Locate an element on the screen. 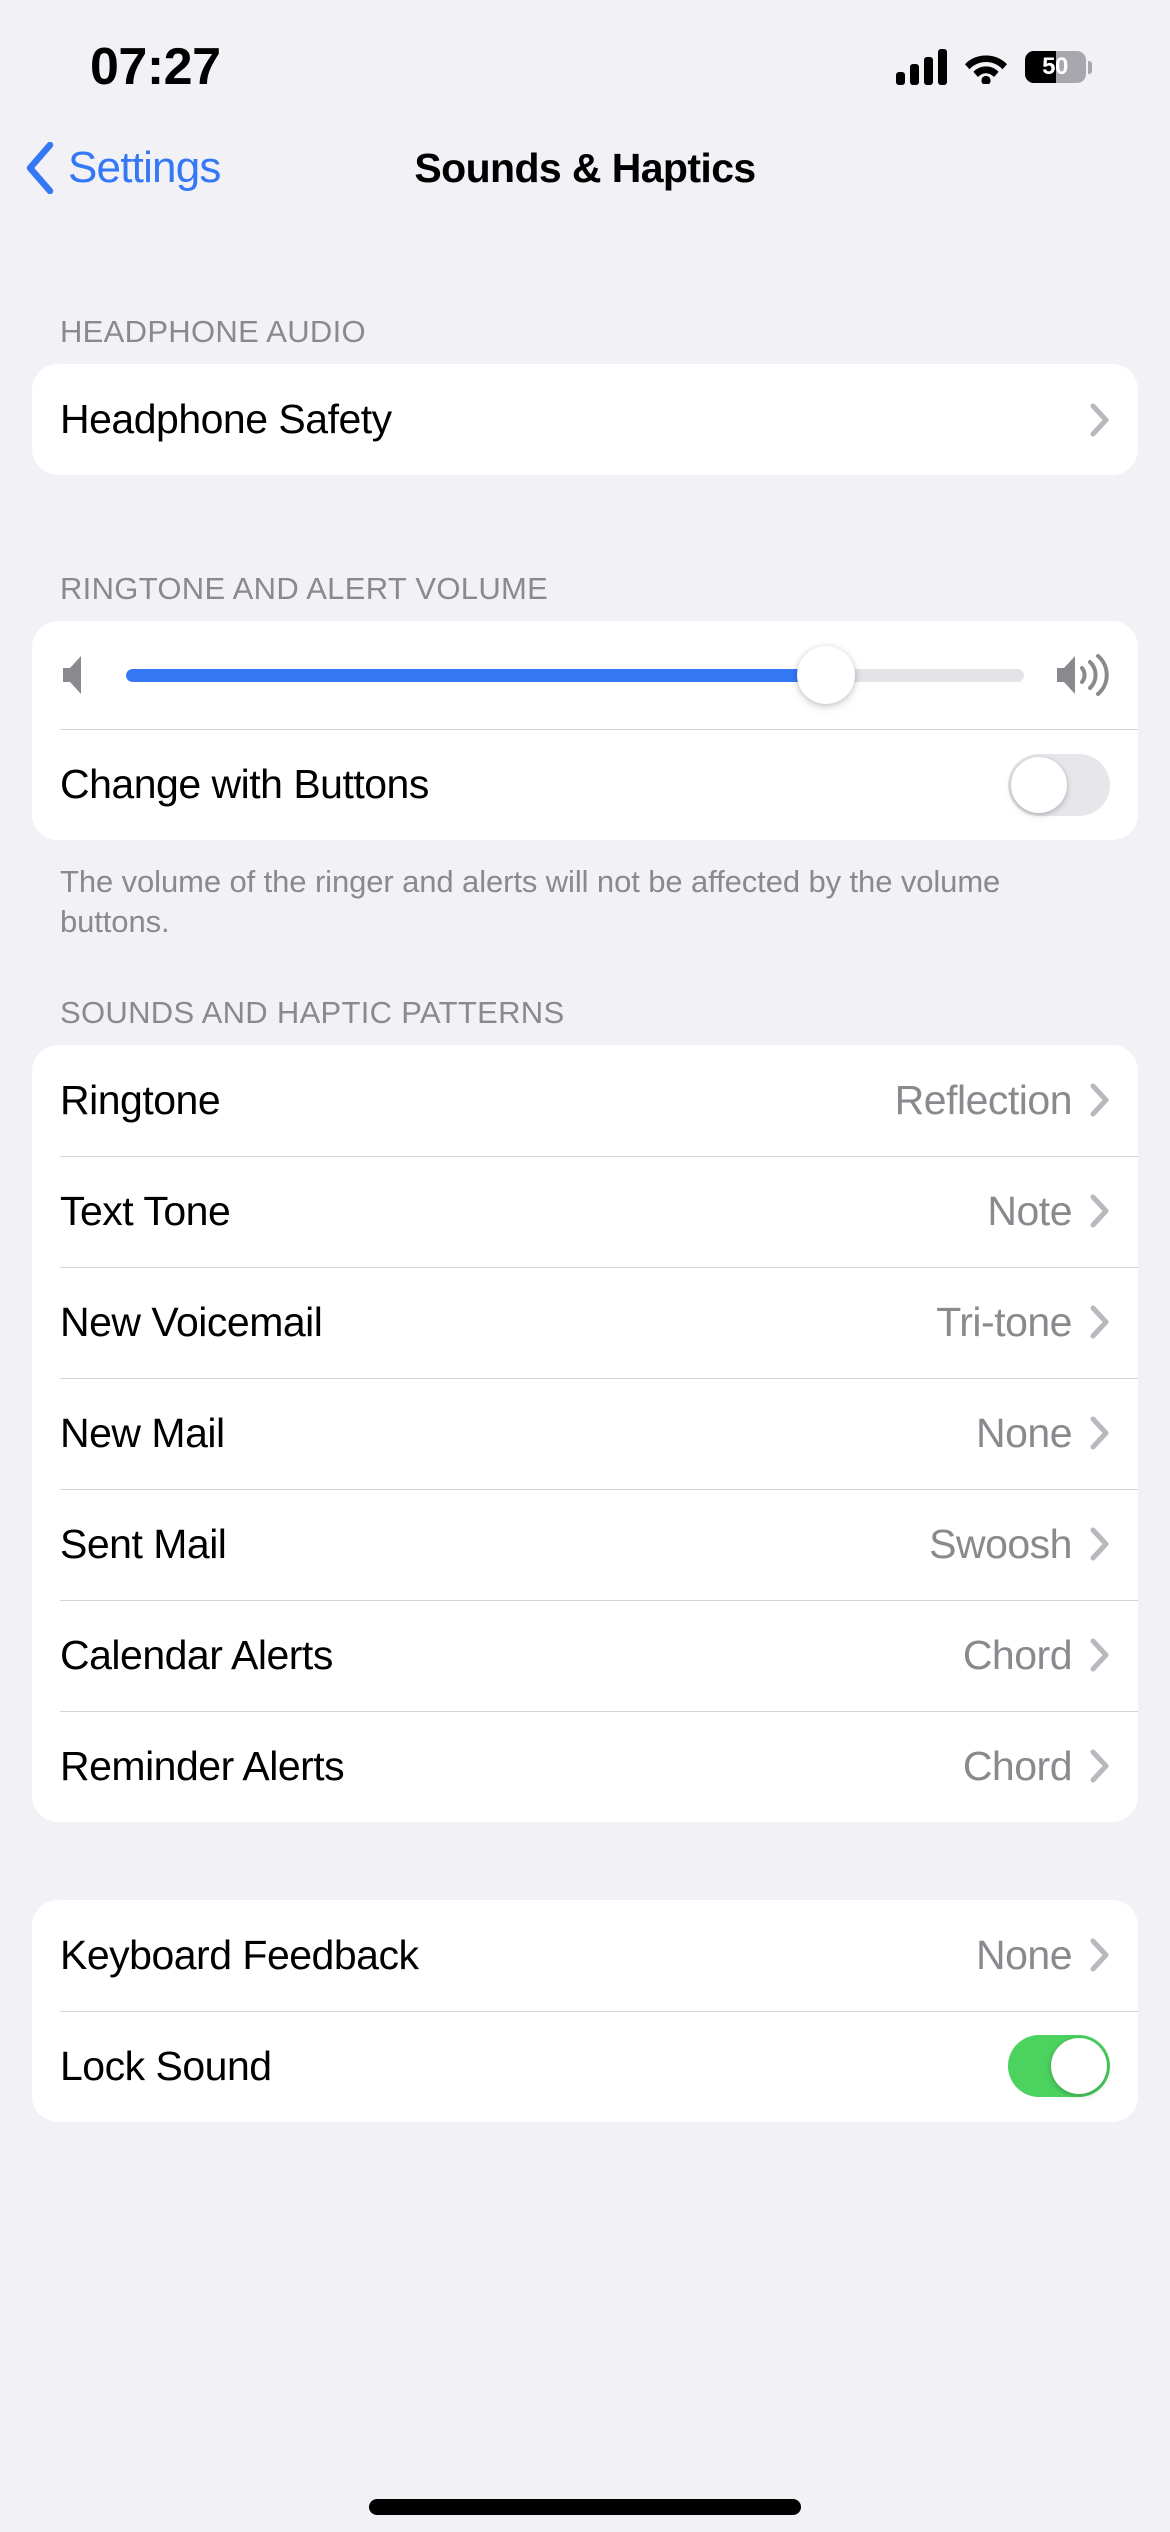 This screenshot has height=2532, width=1170. row-accessory: Swoosh is located at coordinates (1019, 1544).